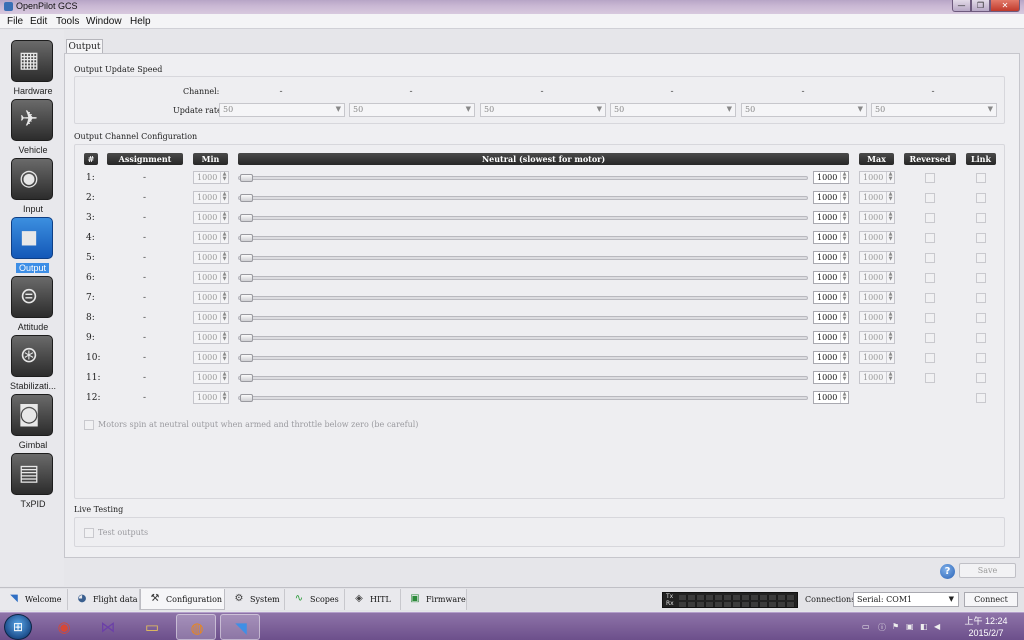 The width and height of the screenshot is (1024, 640). What do you see at coordinates (866, 626) in the screenshot?
I see `keyboard-icon: ▭` at bounding box center [866, 626].